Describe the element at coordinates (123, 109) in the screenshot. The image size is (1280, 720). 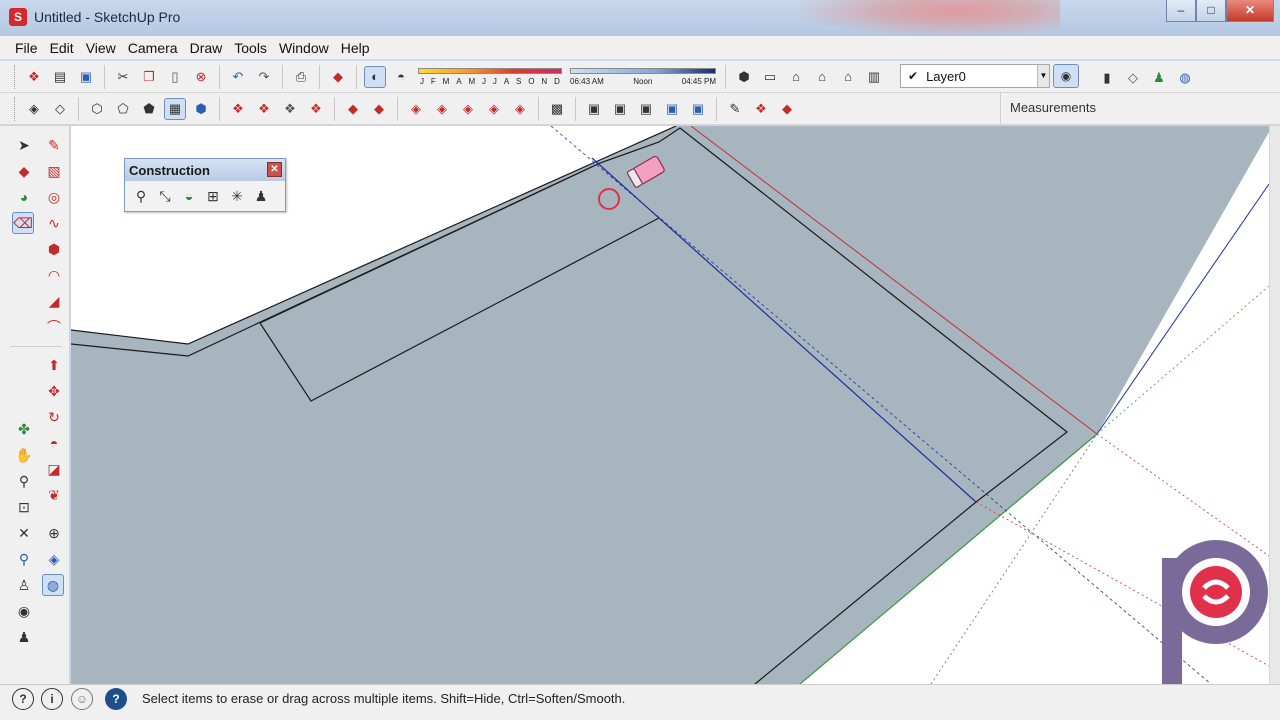
I see `hidden-line-icon: ⬠` at that location.